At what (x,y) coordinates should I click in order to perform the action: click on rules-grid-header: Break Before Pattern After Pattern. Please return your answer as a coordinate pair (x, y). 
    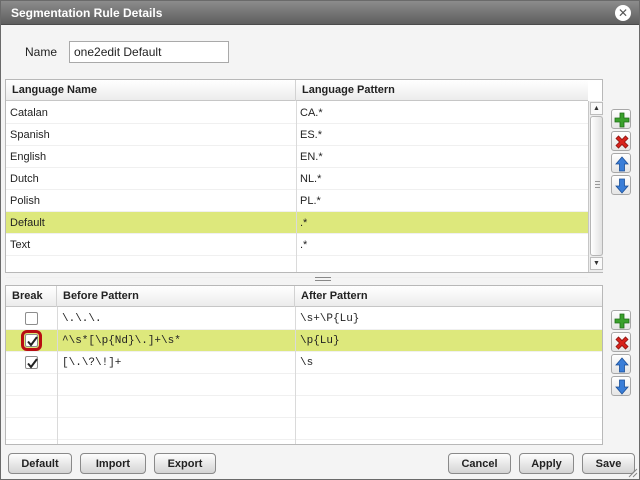
    Looking at the image, I should click on (304, 296).